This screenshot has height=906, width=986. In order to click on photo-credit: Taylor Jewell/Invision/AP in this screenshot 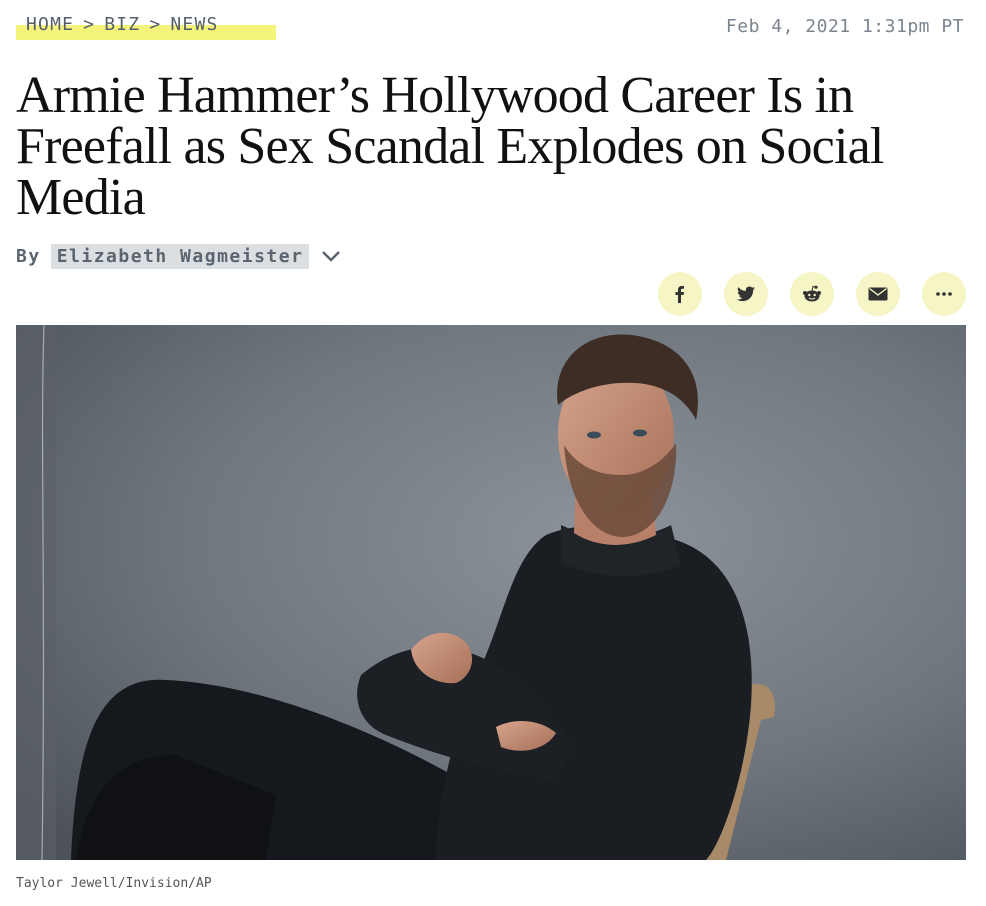, I will do `click(114, 883)`.